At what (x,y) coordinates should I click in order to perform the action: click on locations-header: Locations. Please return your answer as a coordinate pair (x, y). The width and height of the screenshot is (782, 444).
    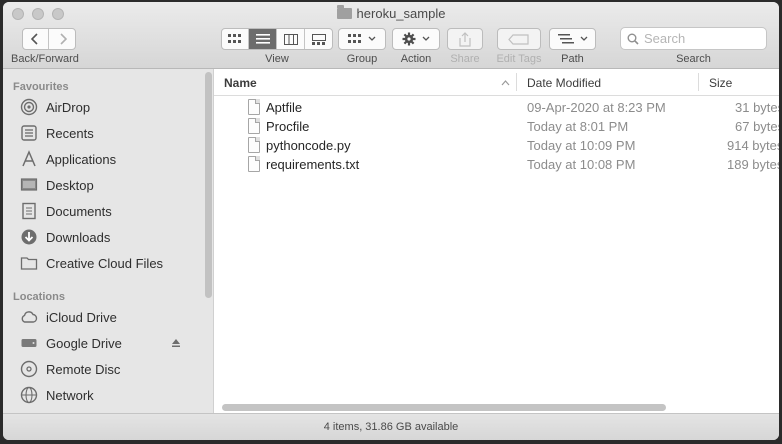
    Looking at the image, I should click on (39, 297).